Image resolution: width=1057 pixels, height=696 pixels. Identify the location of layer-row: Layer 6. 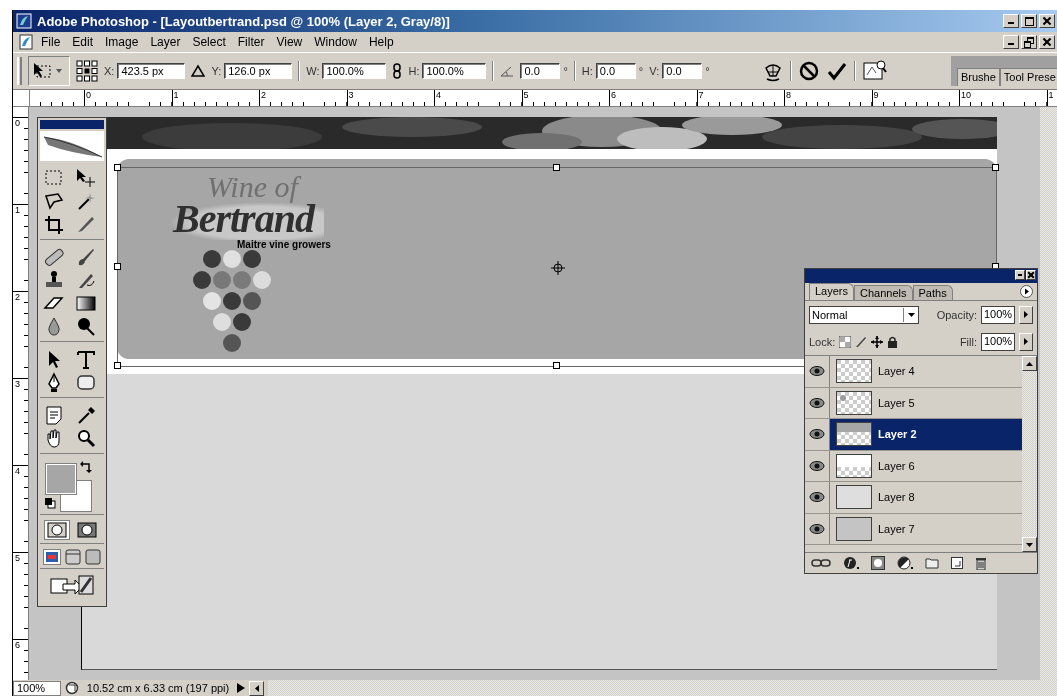
(913, 466).